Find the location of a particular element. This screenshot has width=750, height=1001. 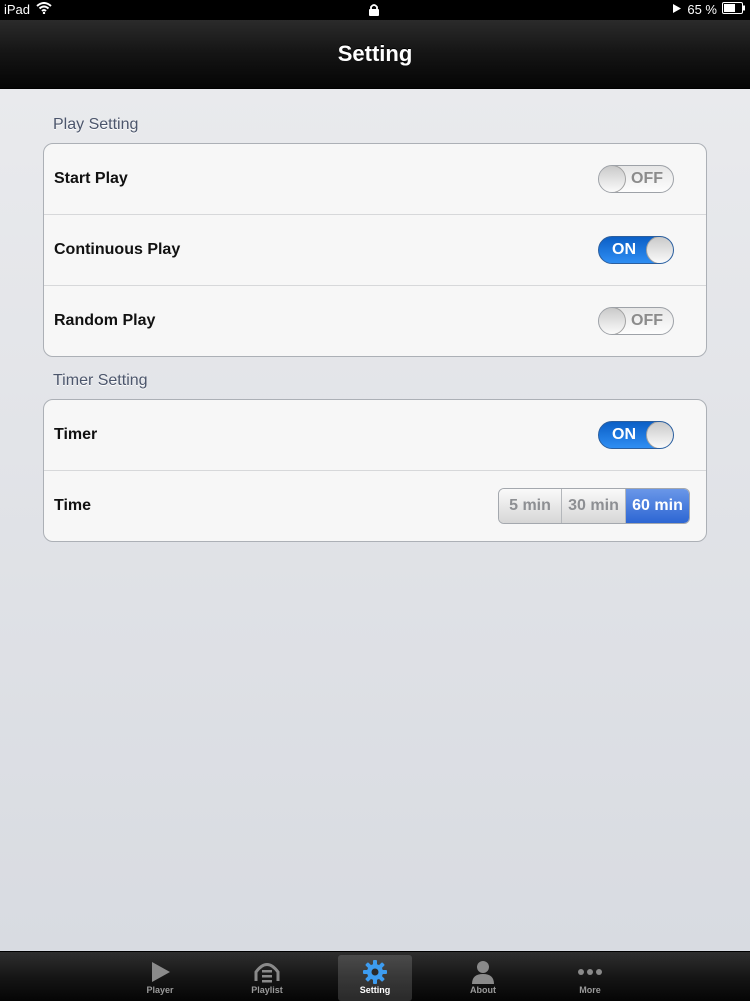

lock-icon is located at coordinates (374, 11).